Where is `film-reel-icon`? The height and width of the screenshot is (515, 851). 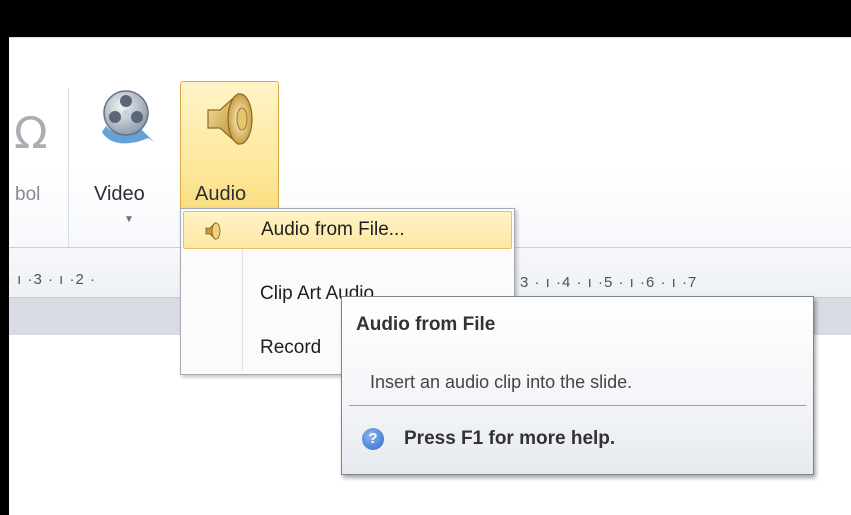
film-reel-icon is located at coordinates (128, 117).